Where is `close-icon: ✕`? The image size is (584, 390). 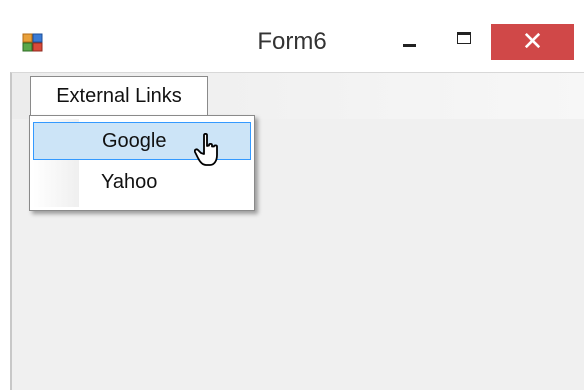
close-icon: ✕ is located at coordinates (532, 42).